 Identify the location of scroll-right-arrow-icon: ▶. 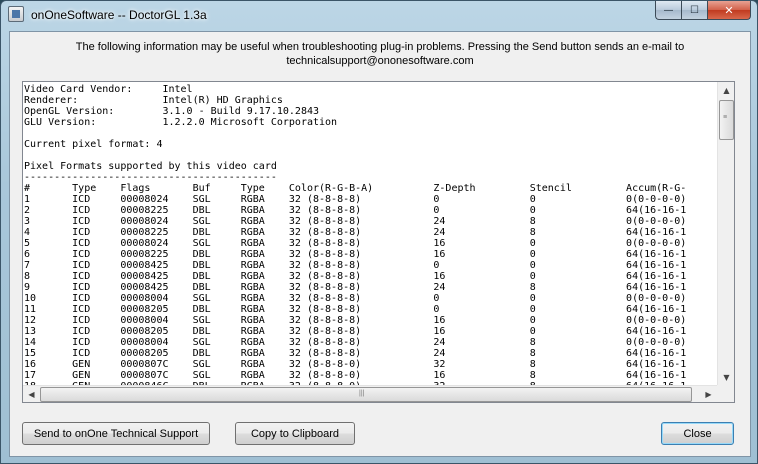
(708, 394).